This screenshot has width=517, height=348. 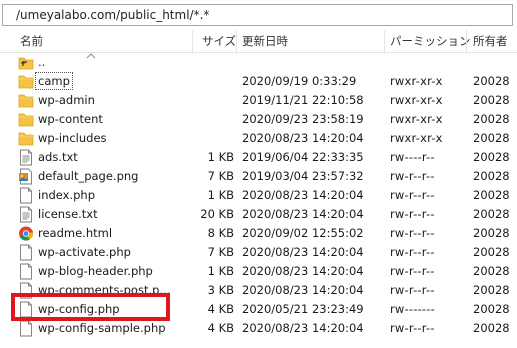 What do you see at coordinates (217, 214) in the screenshot?
I see `file-size: 20 KB` at bounding box center [217, 214].